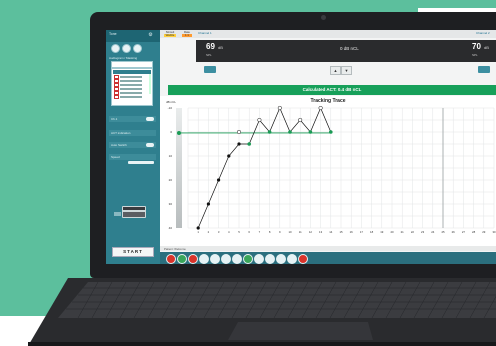  Describe the element at coordinates (219, 232) in the screenshot. I see `x-tick-label: 3` at that location.